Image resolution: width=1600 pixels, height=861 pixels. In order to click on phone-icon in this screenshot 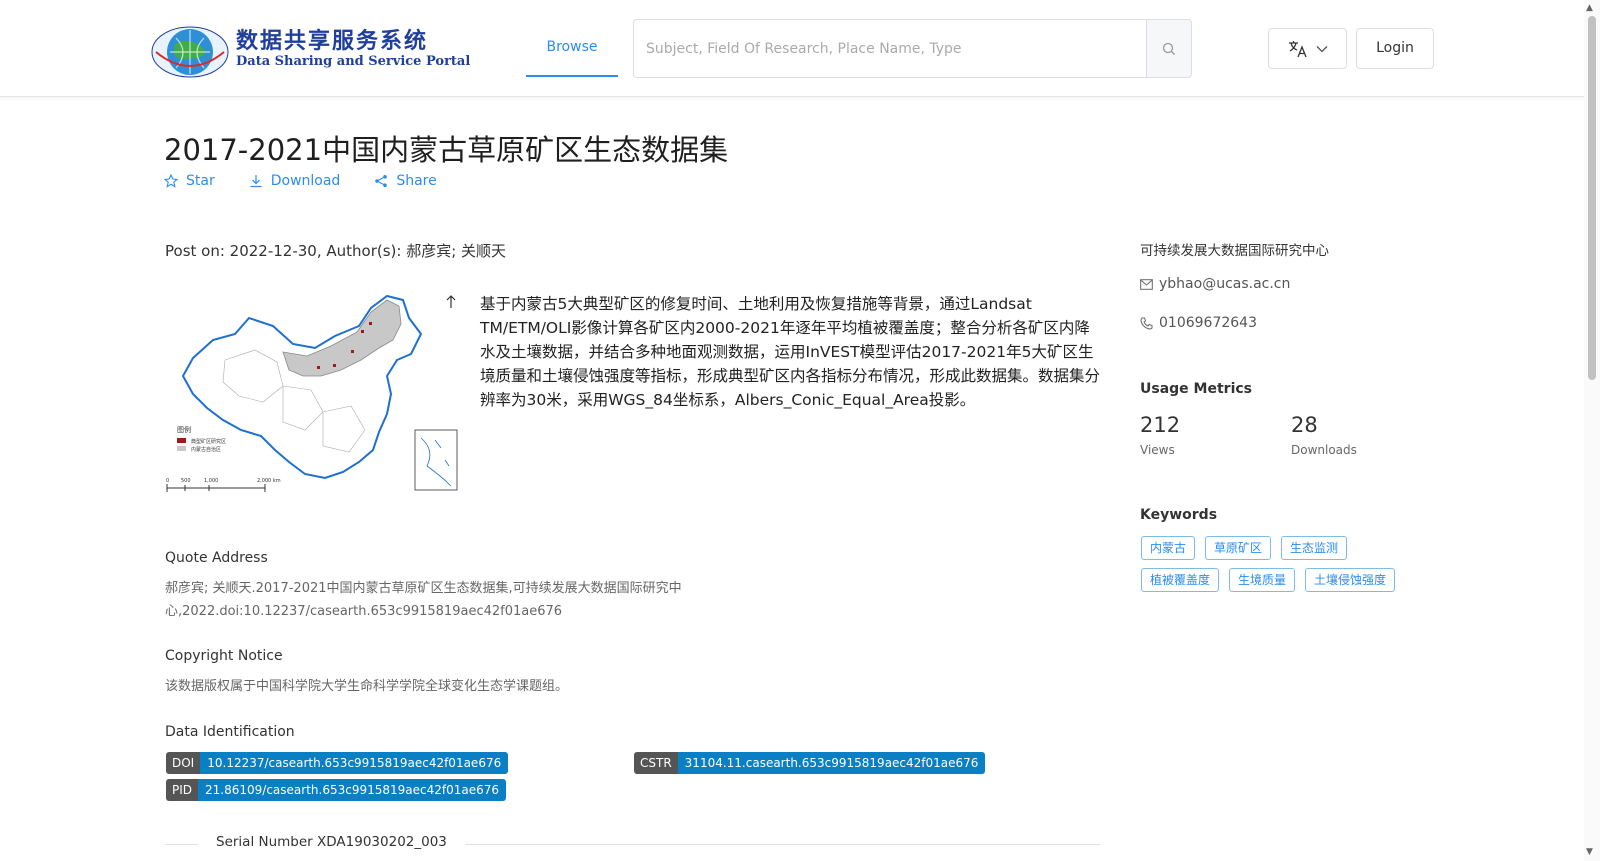, I will do `click(1146, 323)`.